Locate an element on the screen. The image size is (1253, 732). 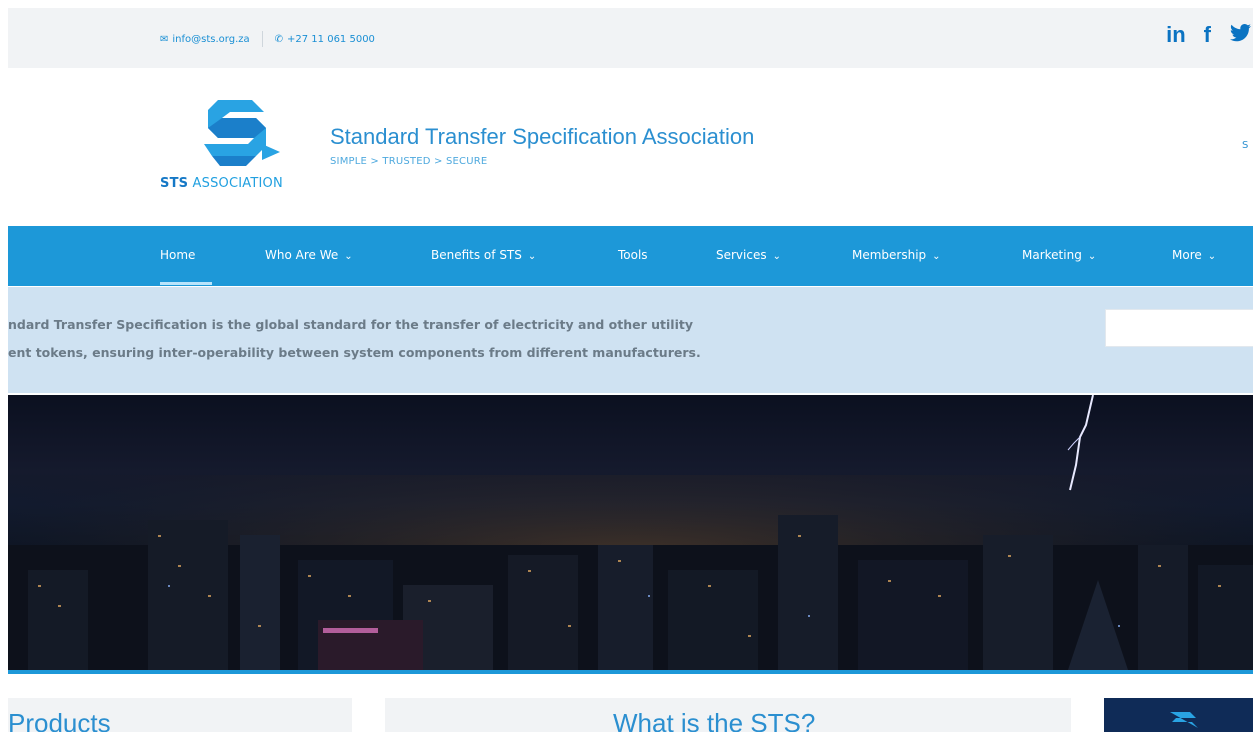
nav-item-who-are-we: Who Are We ⌄ is located at coordinates (309, 255).